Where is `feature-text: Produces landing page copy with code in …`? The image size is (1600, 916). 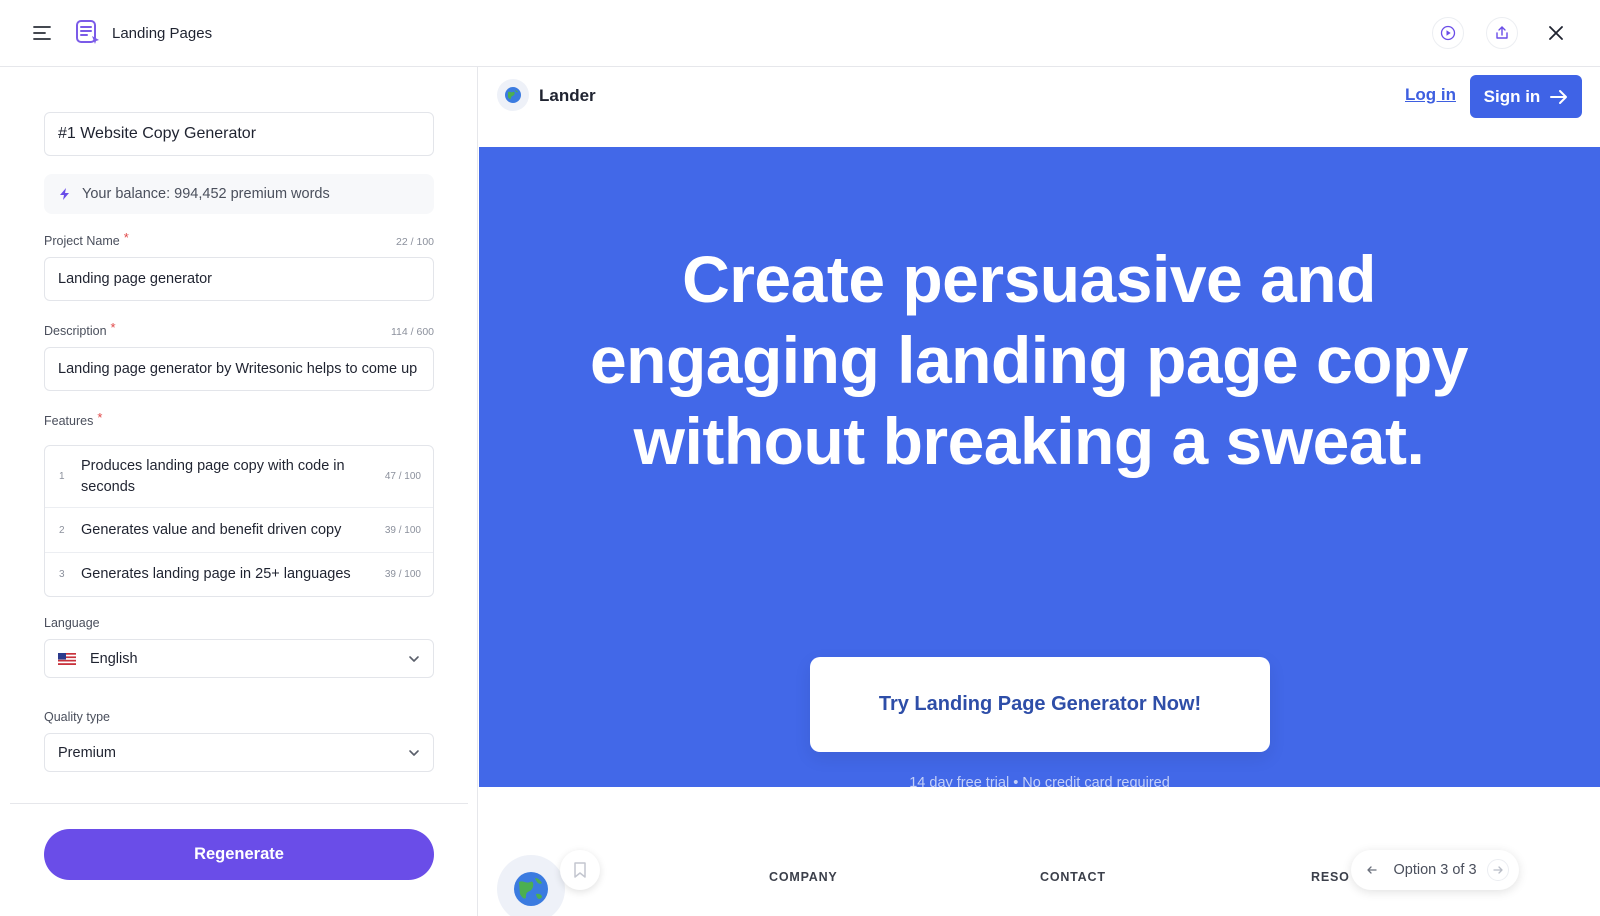 feature-text: Produces landing page copy with code in … is located at coordinates (213, 476).